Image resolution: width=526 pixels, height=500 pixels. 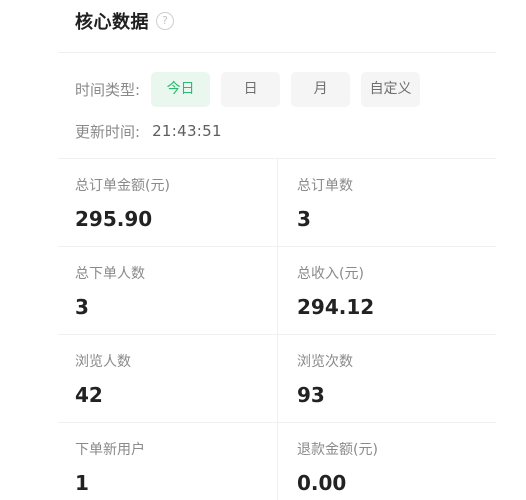 I want to click on metric-label: 下单新用户, so click(x=110, y=450).